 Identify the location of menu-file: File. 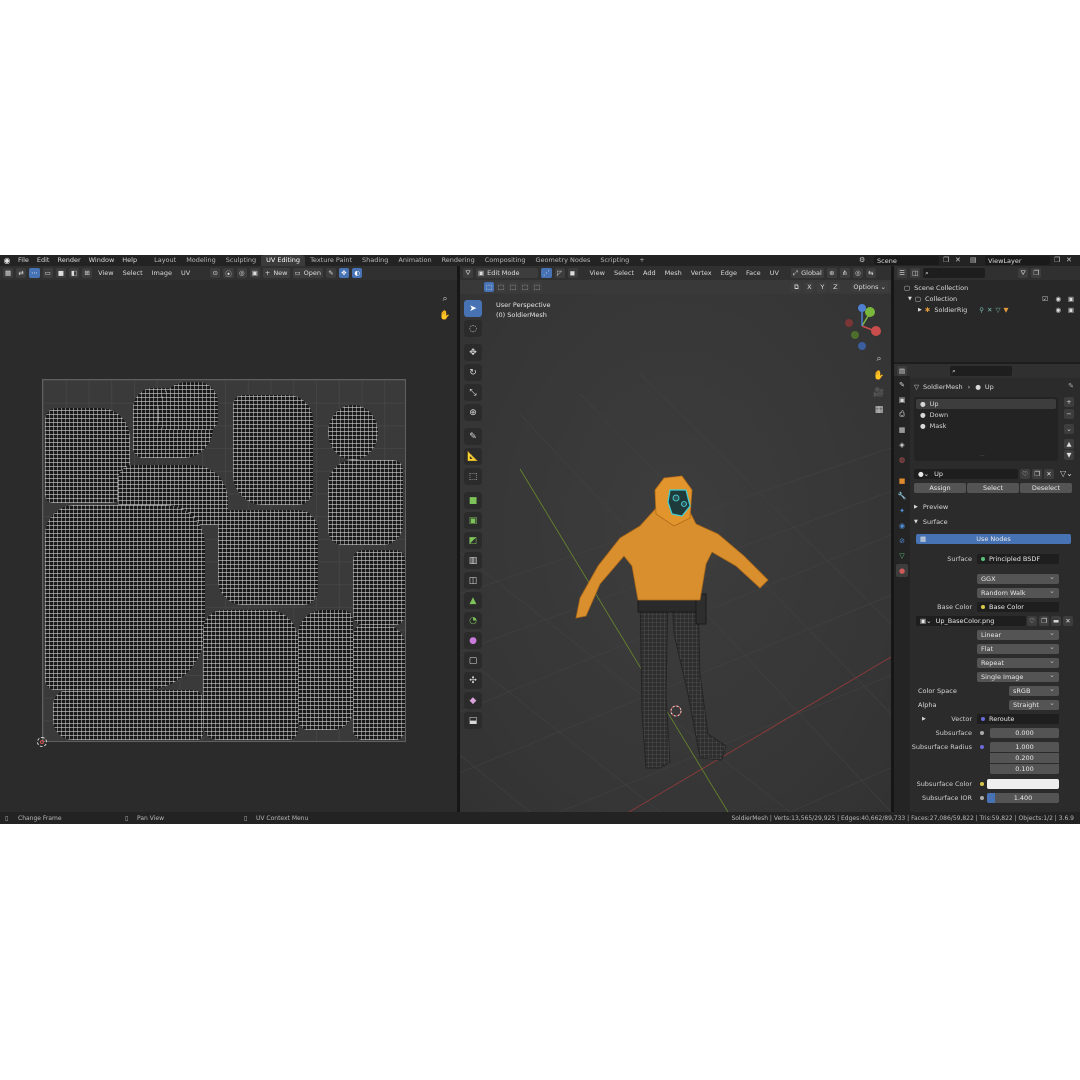
(23, 260).